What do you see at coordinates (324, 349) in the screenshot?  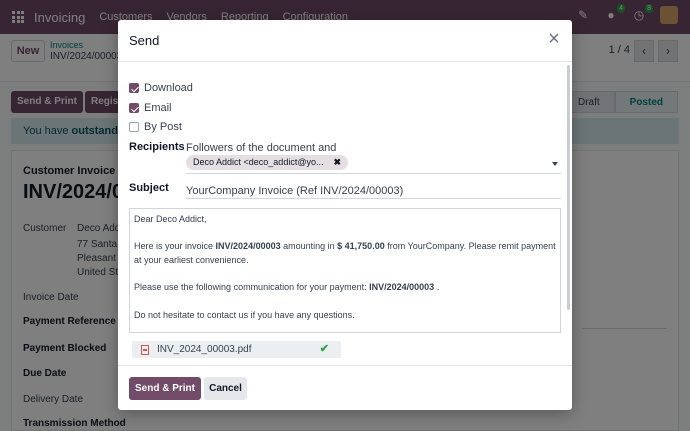 I see `check-icon: ✔` at bounding box center [324, 349].